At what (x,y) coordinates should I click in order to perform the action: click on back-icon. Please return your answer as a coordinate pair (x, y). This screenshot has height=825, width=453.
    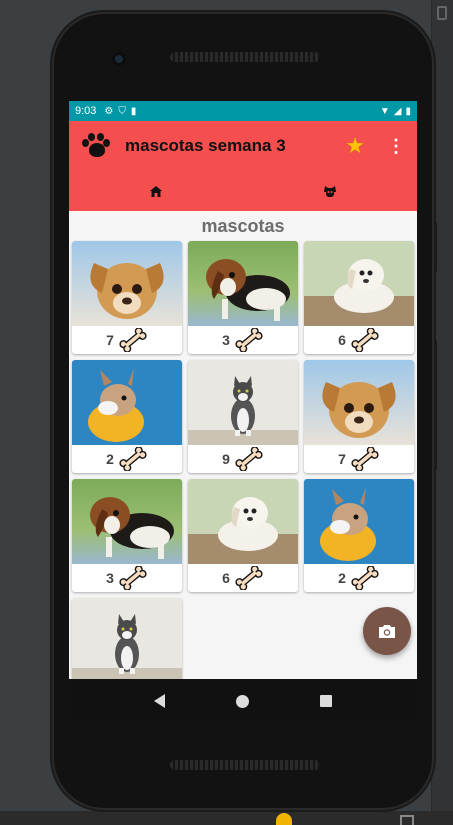
    Looking at the image, I should click on (160, 701).